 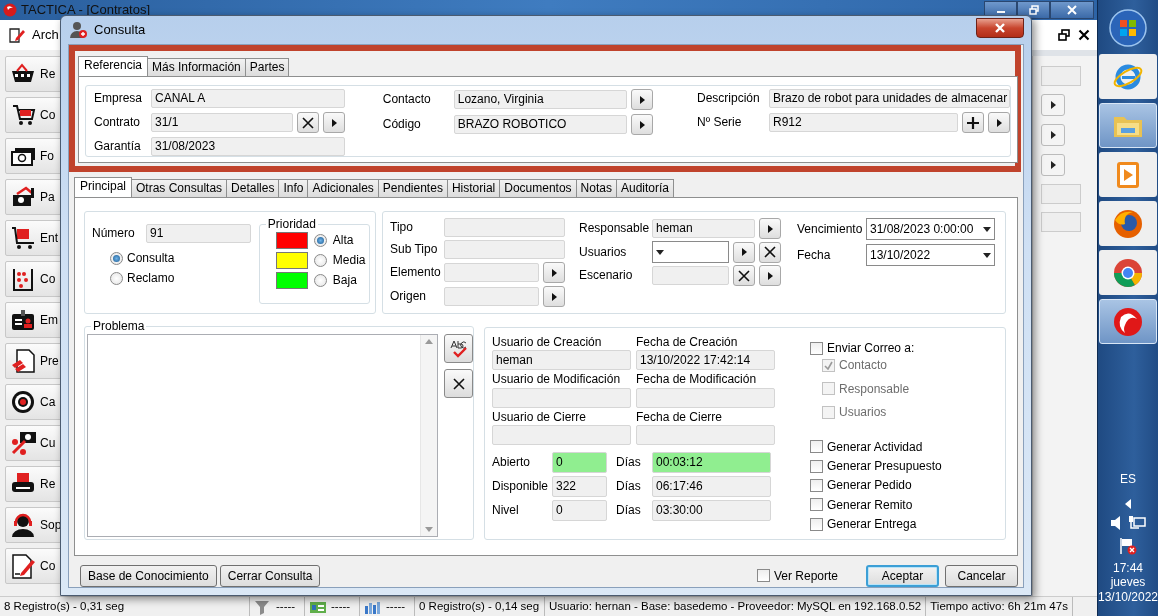 I want to click on tab: Adicionales, so click(x=343, y=188).